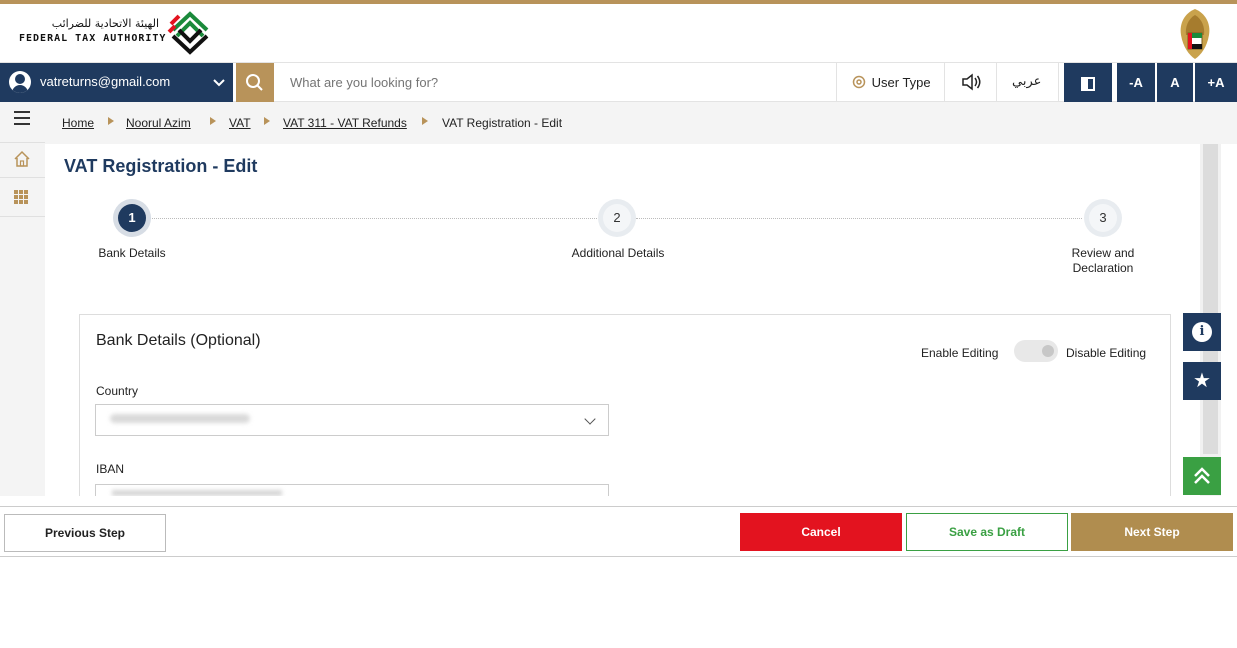 This screenshot has height=648, width=1237. Describe the element at coordinates (1103, 253) in the screenshot. I see `step-3-label-line1: Review and` at that location.